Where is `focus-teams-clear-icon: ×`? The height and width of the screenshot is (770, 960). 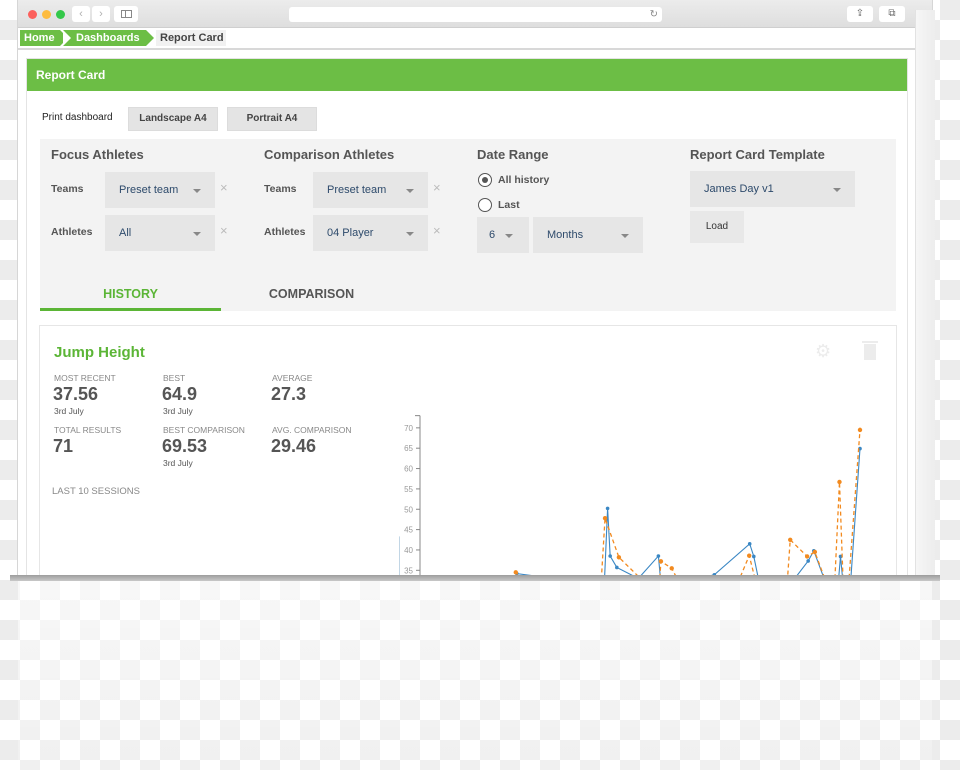
focus-teams-clear-icon: × is located at coordinates (224, 187).